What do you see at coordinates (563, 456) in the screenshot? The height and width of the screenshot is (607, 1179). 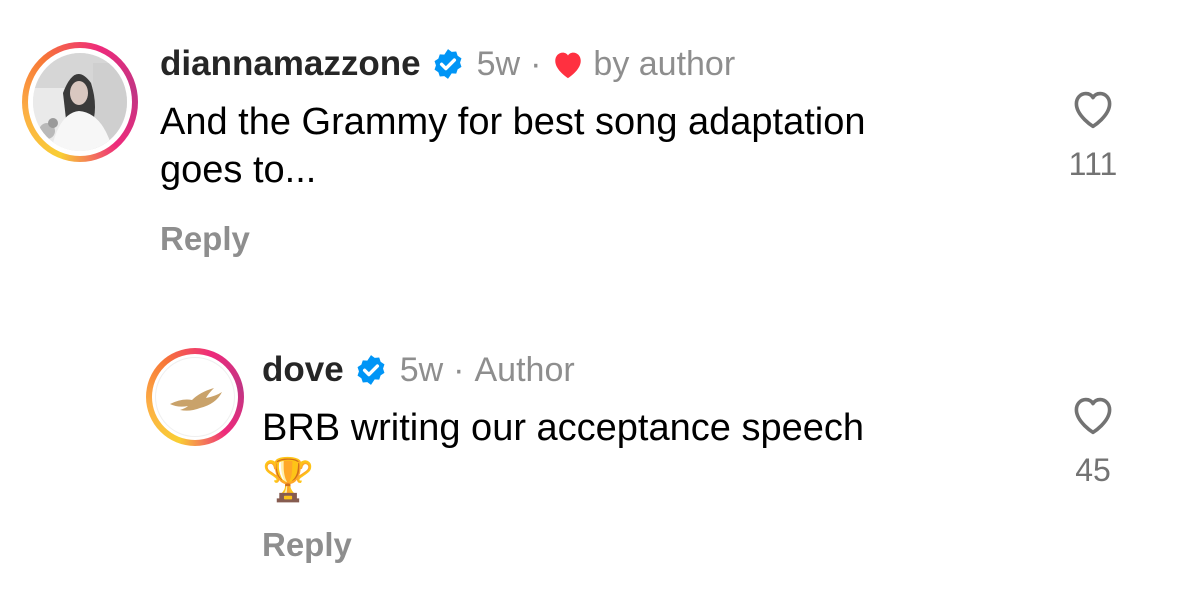 I see `comment-text: BRB writing our acceptance speech 🏆` at bounding box center [563, 456].